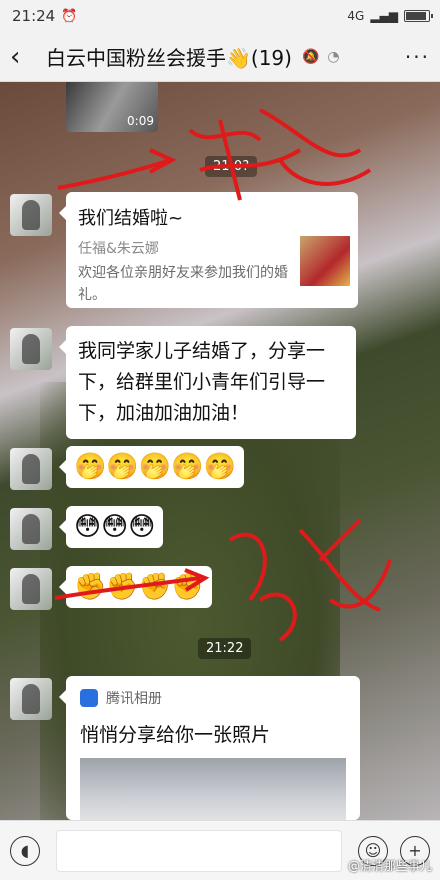 Image resolution: width=440 pixels, height=880 pixels. I want to click on signal-icon: ▂▄▆, so click(384, 16).